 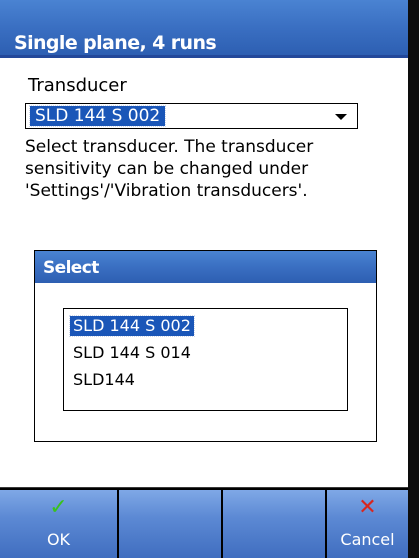 I want to click on dropdown-selected-value: SLD 144 S 002, so click(x=97, y=116).